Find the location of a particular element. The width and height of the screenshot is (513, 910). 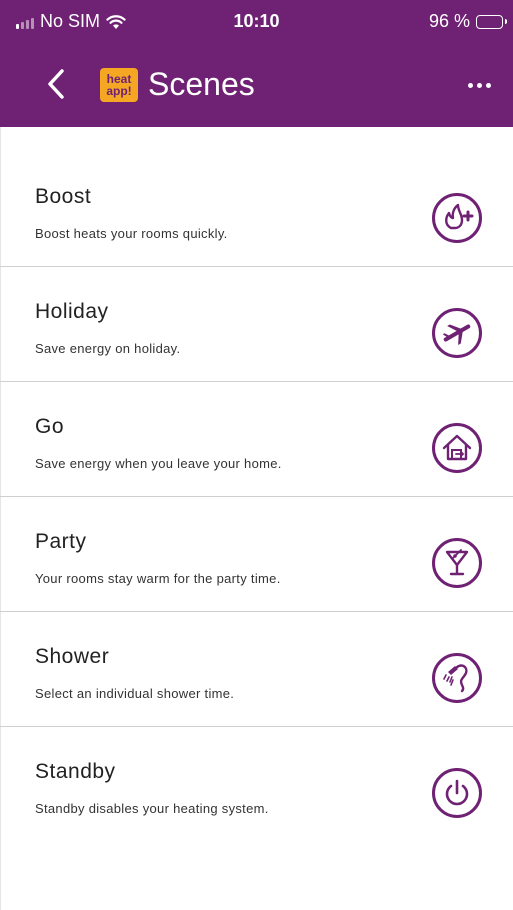

more-options-button is located at coordinates (479, 85).